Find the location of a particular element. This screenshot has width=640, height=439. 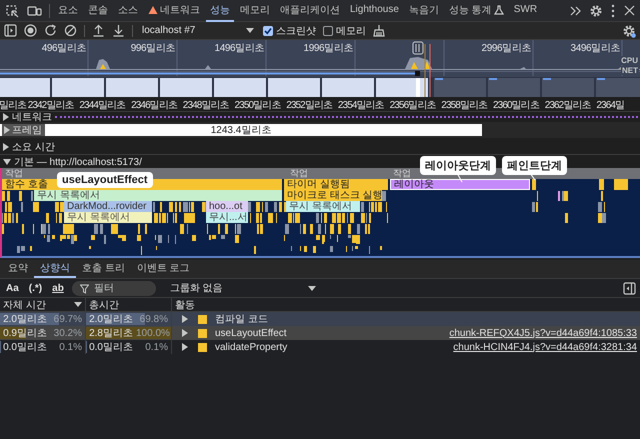

time-ruler-label: 2360밀리초 is located at coordinates (516, 105).